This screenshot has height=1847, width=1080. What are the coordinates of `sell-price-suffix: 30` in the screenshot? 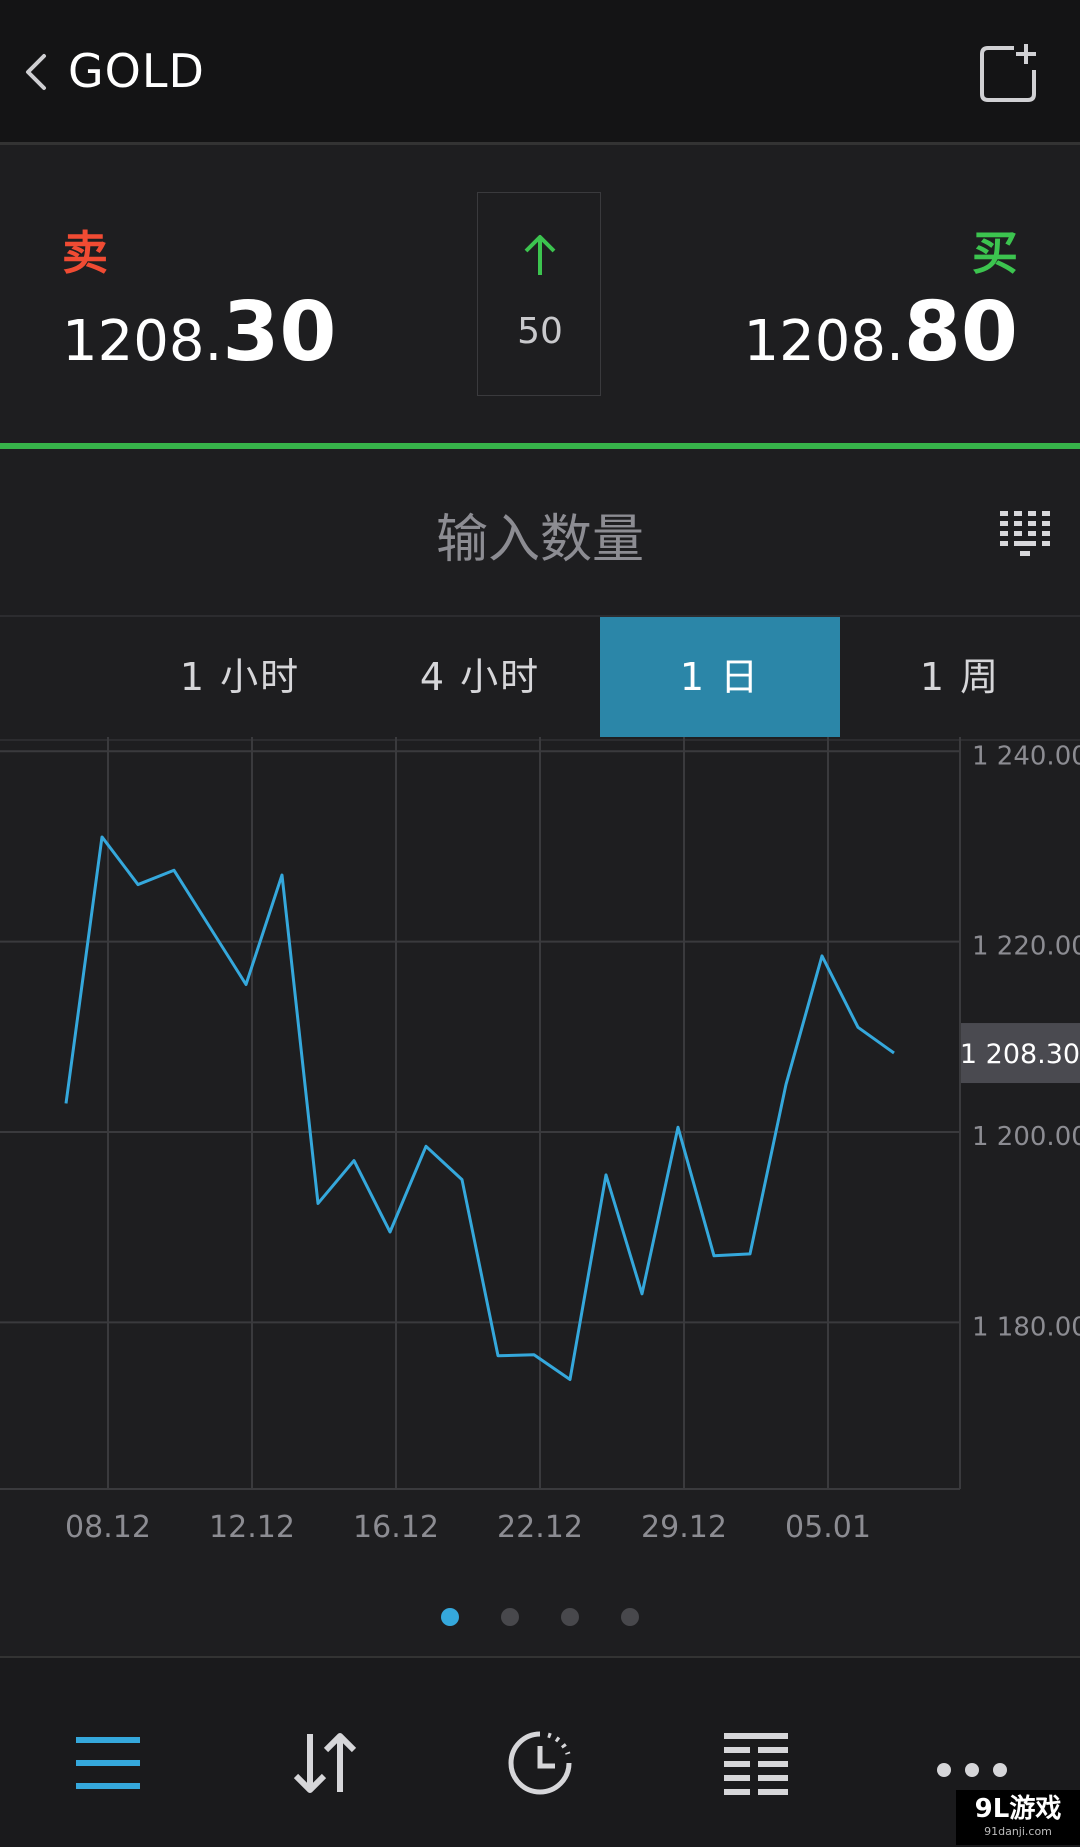 It's located at (279, 332).